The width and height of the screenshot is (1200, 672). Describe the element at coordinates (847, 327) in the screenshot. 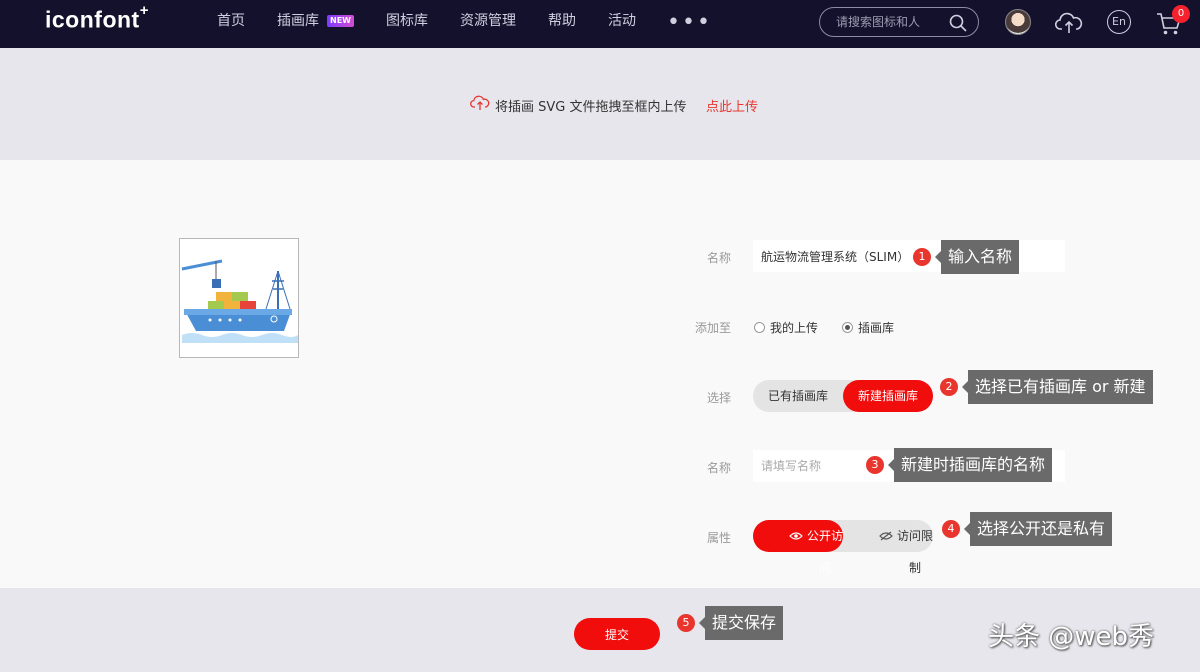

I see `radio-dot-selected` at that location.